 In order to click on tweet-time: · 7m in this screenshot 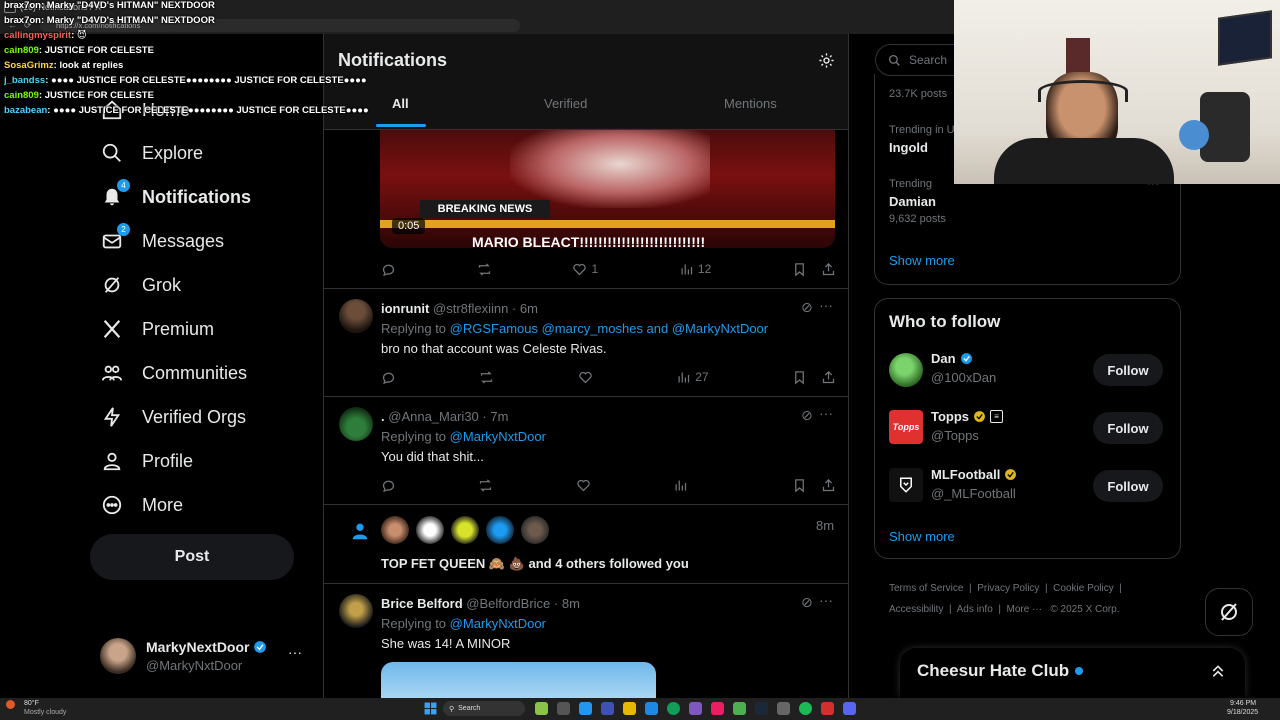, I will do `click(495, 416)`.